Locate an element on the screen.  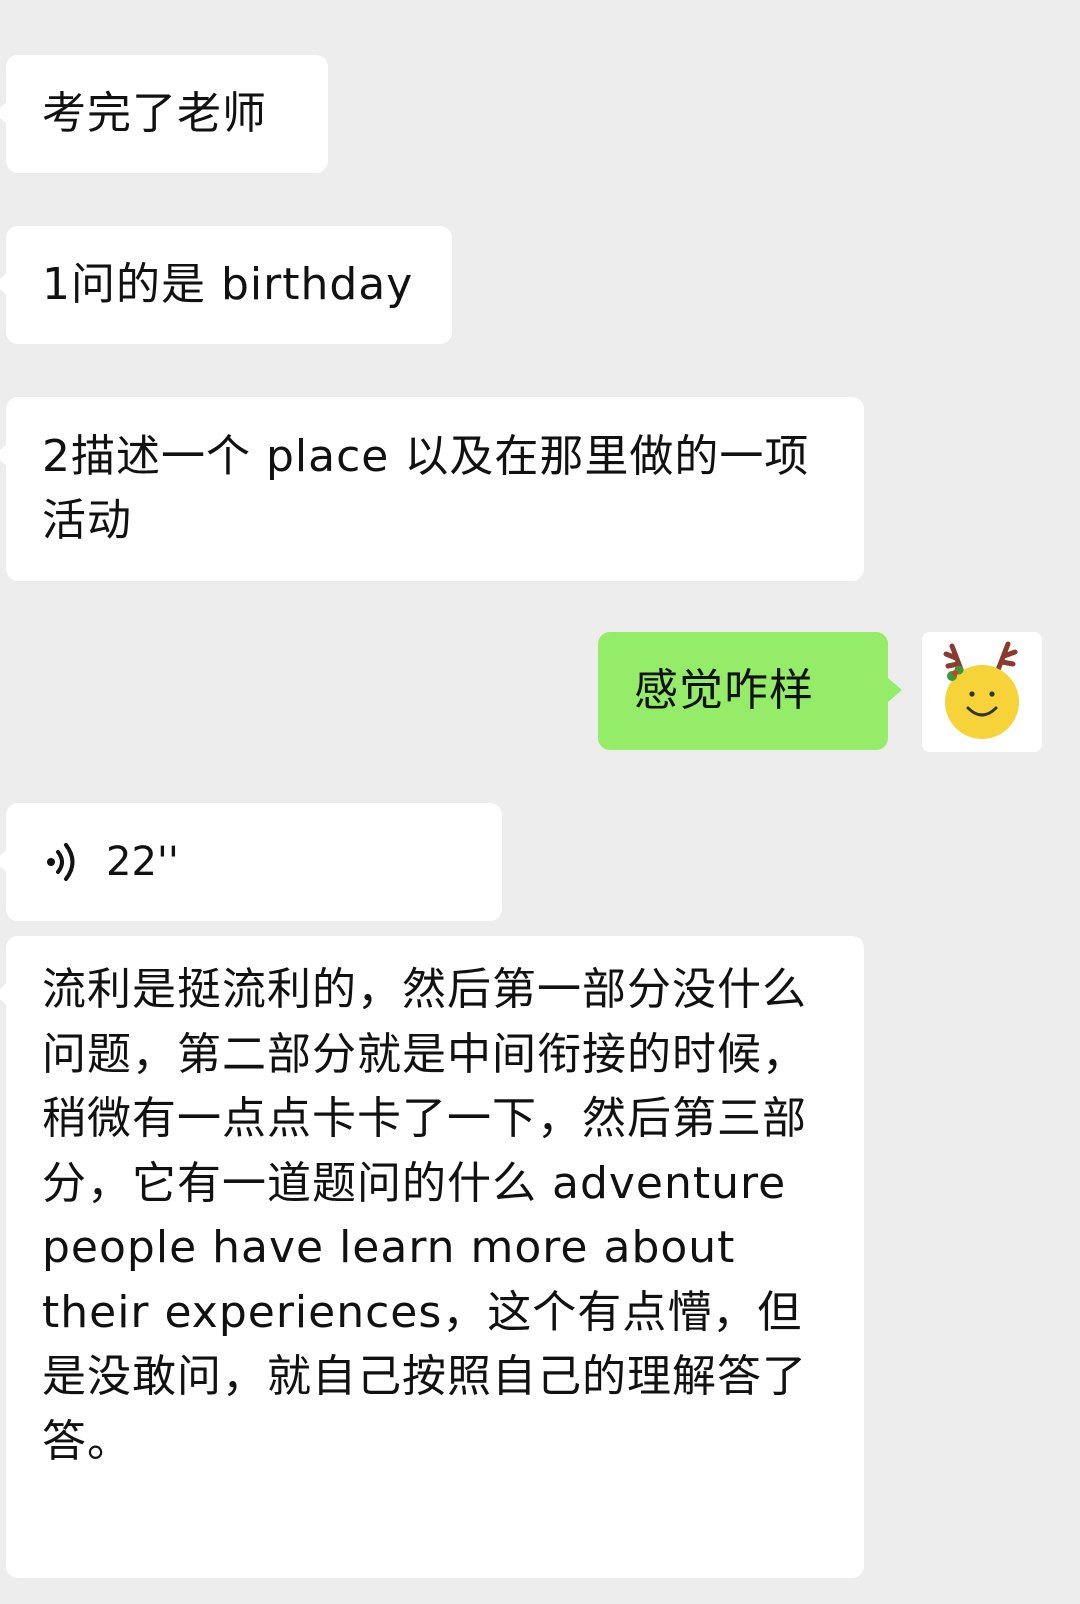
incoming-message-bubble: 2描述一个 place 以及在那里做的一项活动 is located at coordinates (432, 489).